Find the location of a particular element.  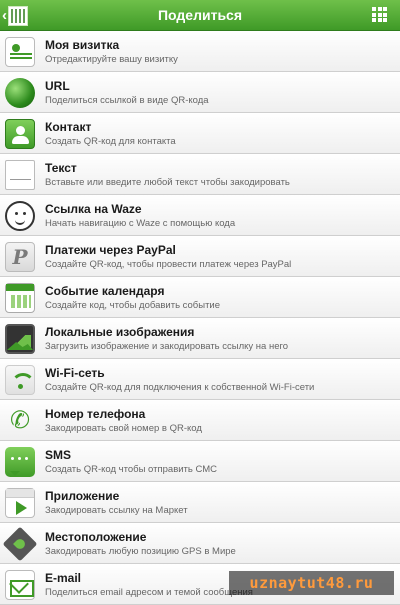

item-subtitle: Создайте код, чтобы добавить событие is located at coordinates (133, 305).